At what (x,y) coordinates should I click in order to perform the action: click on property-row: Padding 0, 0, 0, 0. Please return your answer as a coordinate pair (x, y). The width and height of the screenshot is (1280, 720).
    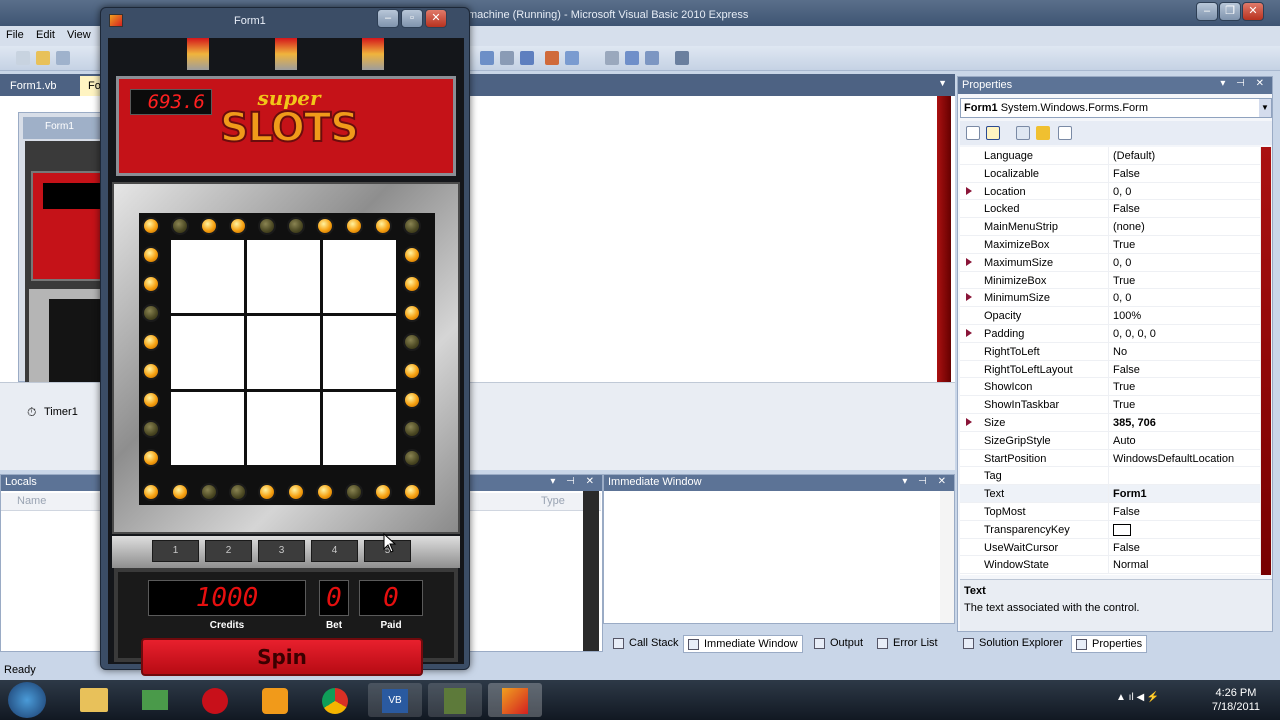
    Looking at the image, I should click on (1110, 334).